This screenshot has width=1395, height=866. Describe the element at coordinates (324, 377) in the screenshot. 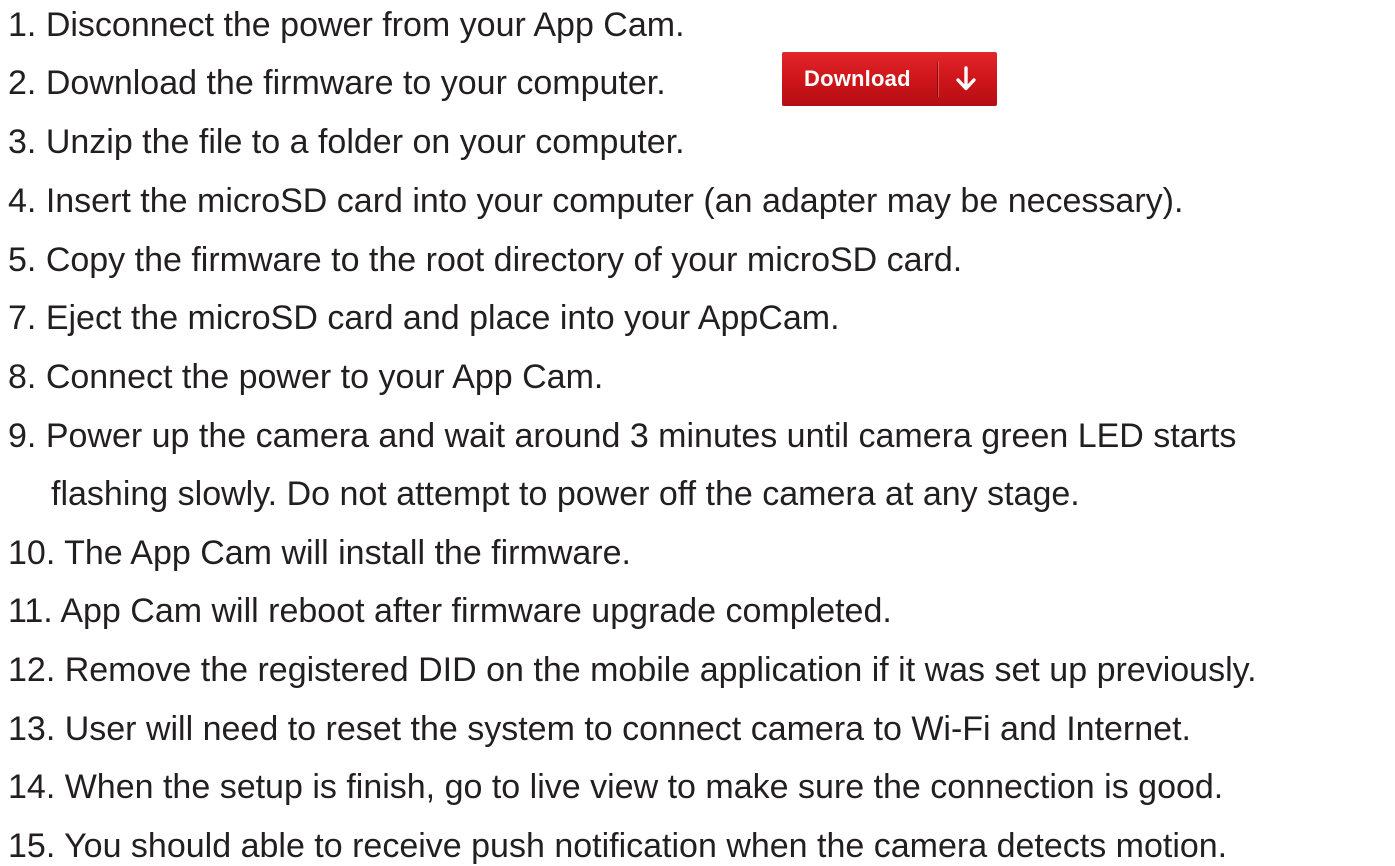

I see `step-text: Connect the power to your App Cam.` at that location.